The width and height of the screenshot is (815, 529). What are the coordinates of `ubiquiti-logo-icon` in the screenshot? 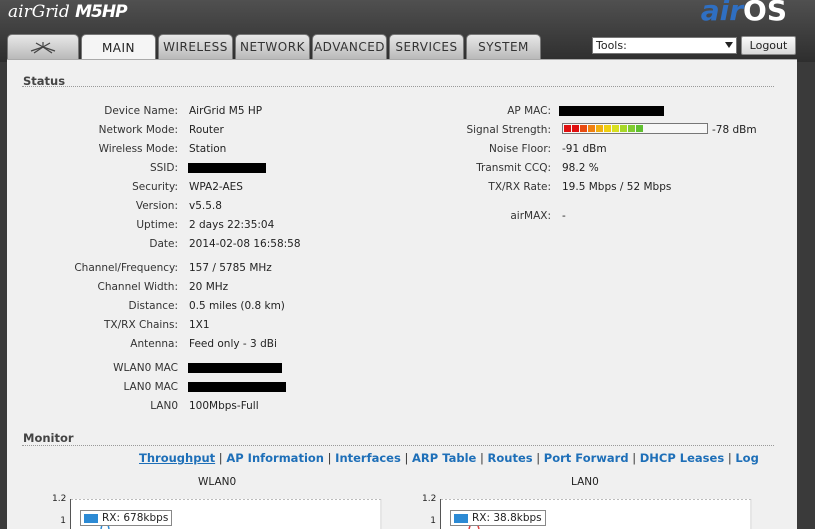 It's located at (43, 48).